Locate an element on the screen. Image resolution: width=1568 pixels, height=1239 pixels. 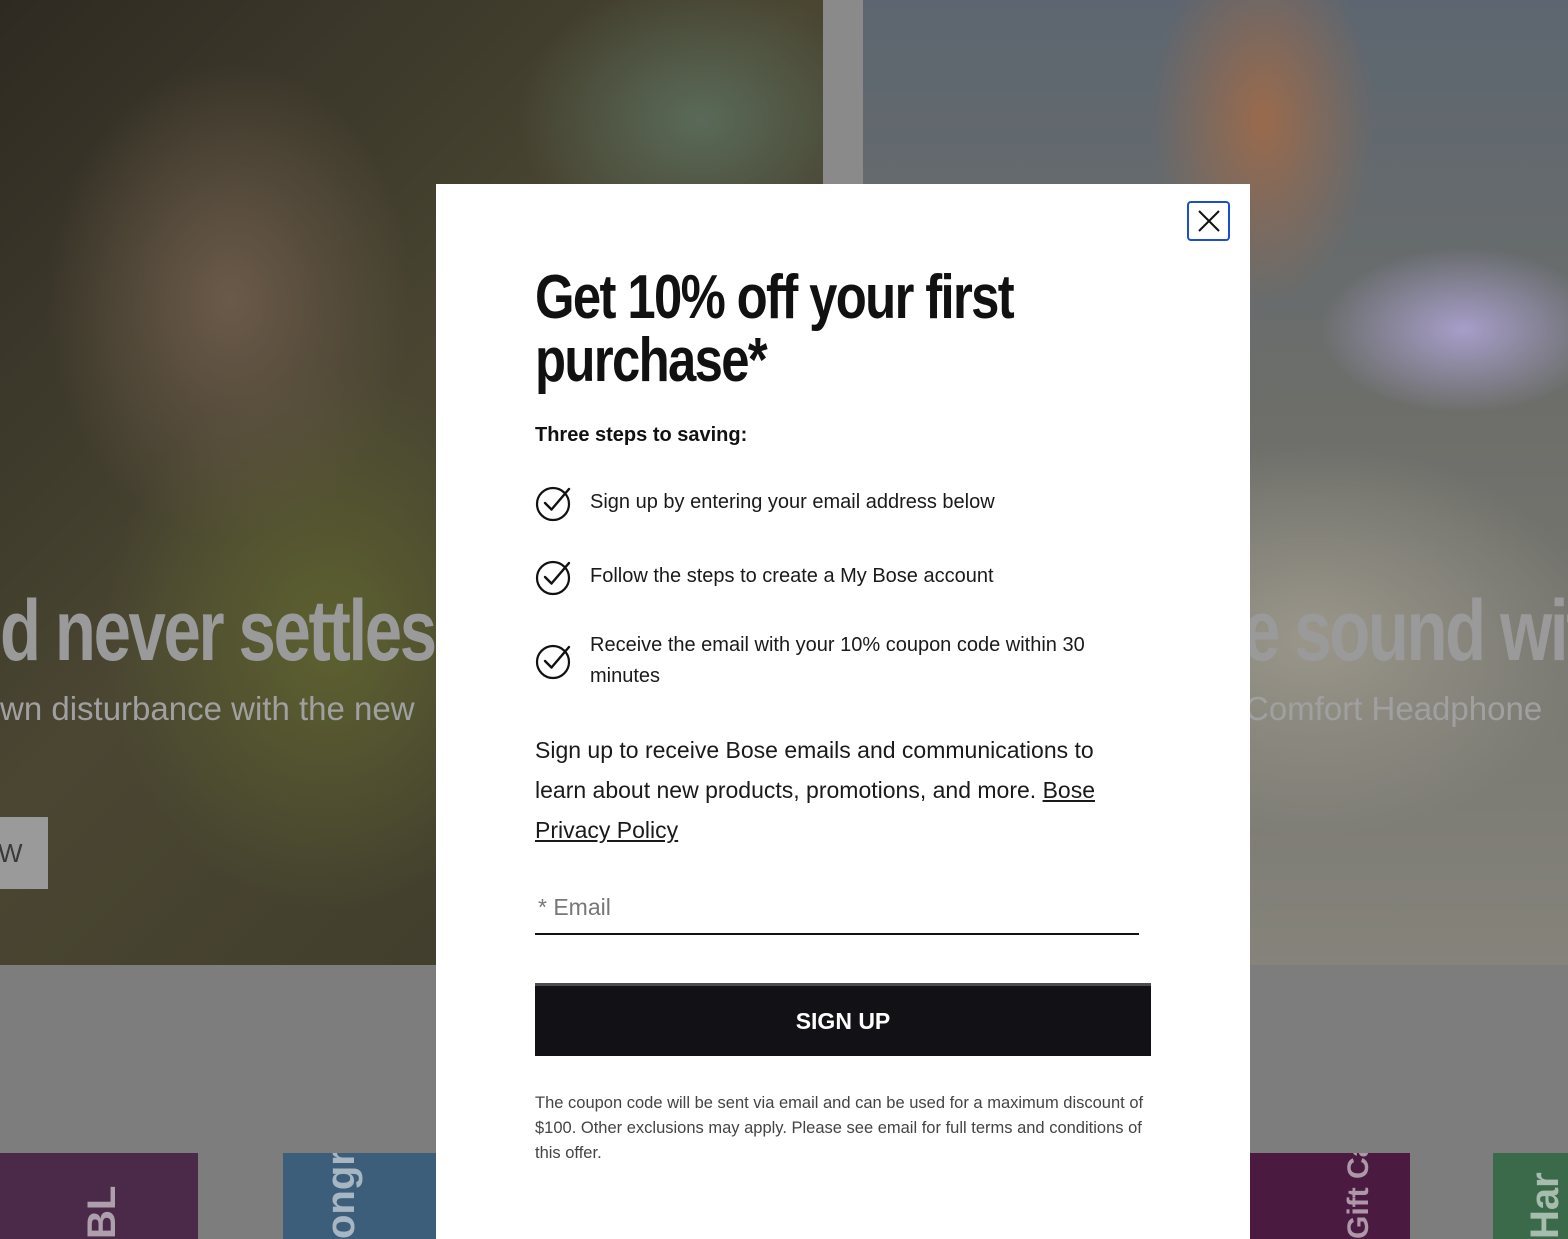
hero-left-subtext: wn disturbance with the new is located at coordinates (207, 708).